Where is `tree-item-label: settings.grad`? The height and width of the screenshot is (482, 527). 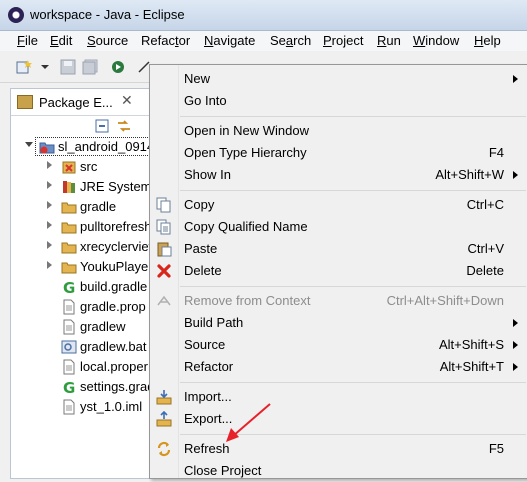
tree-item-label: settings.grad is located at coordinates (117, 386).